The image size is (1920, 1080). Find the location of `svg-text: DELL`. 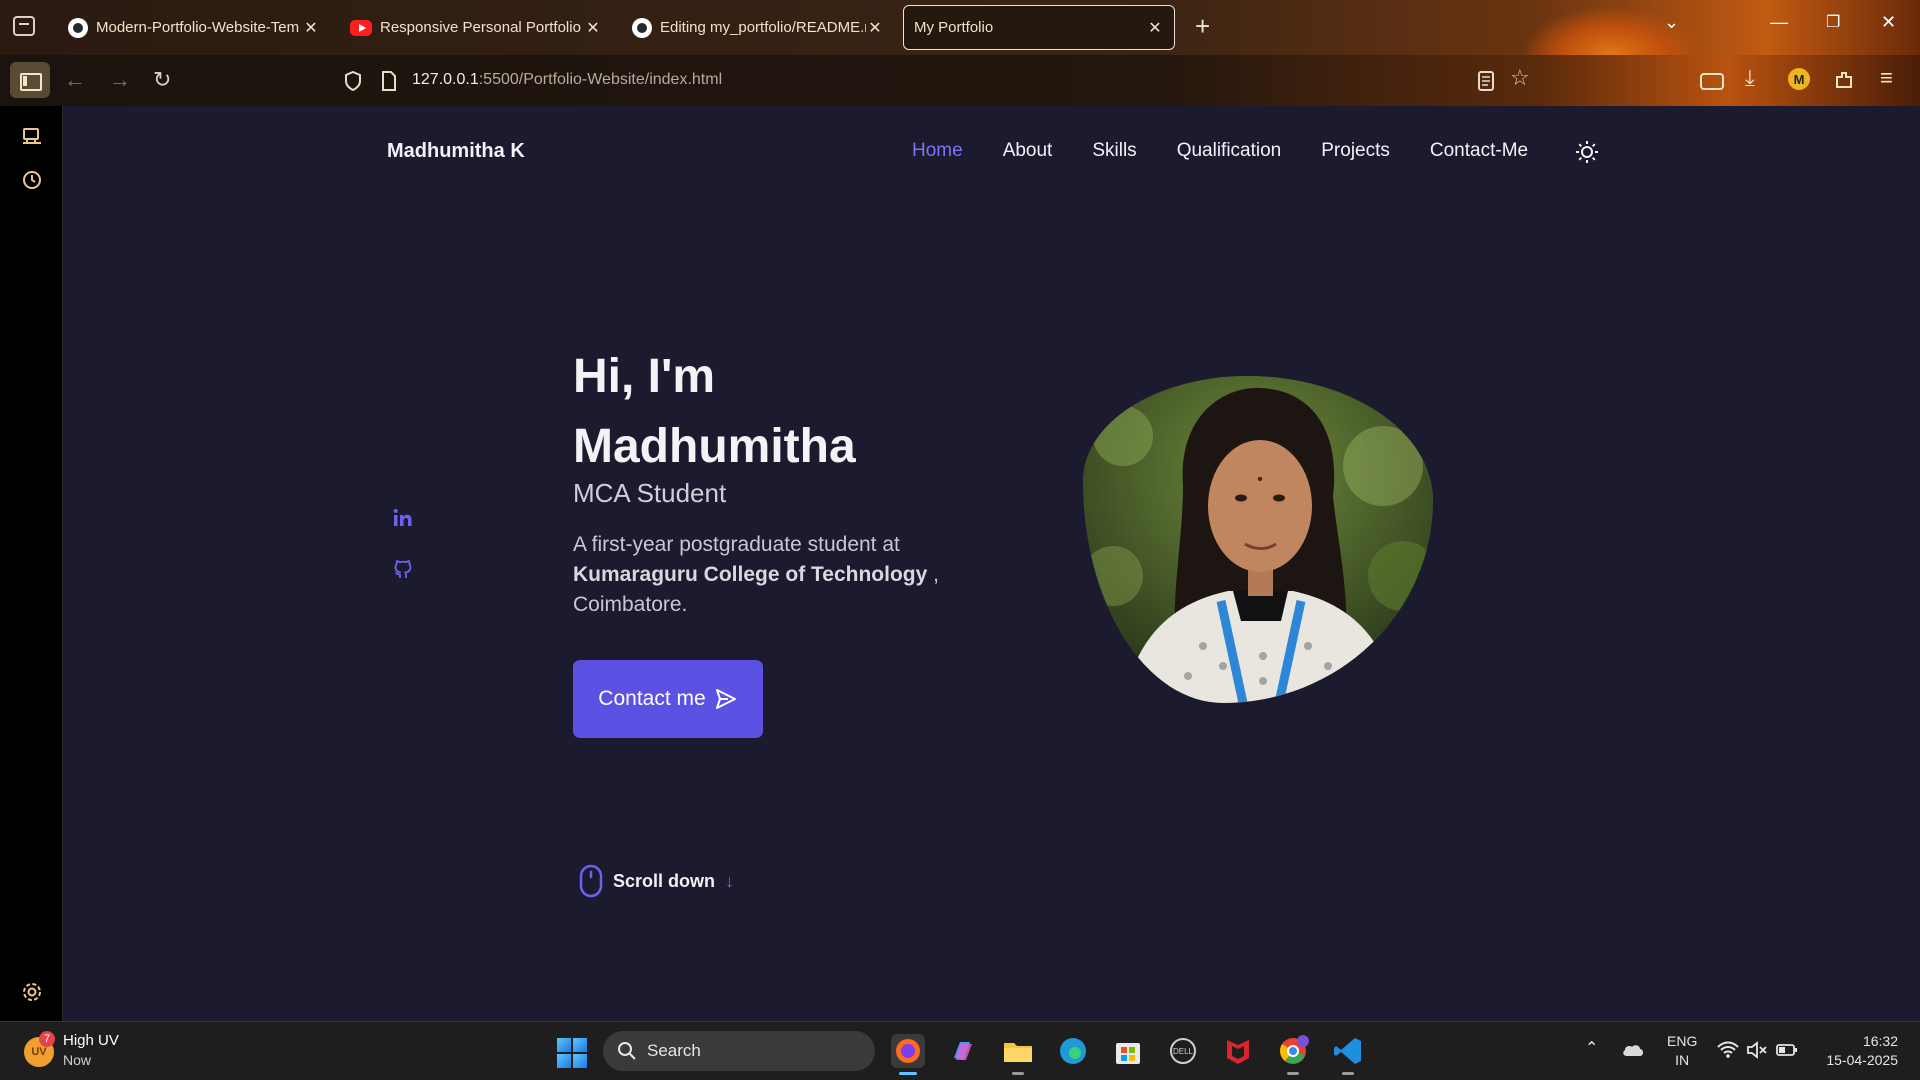

svg-text: DELL is located at coordinates (1183, 1051).